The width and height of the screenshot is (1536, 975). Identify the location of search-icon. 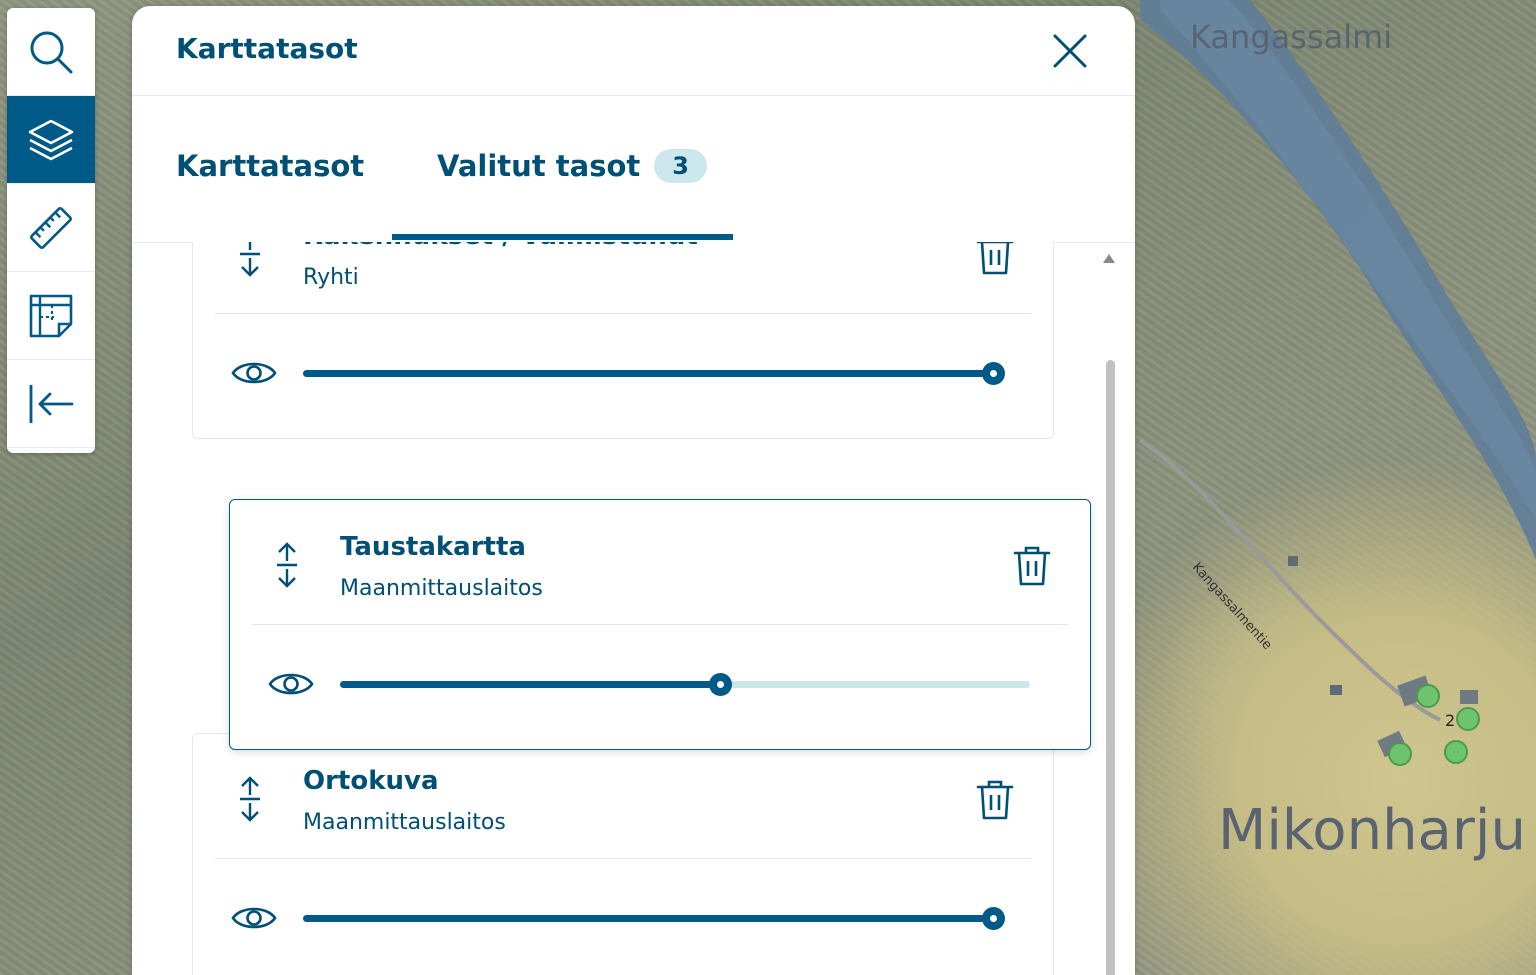
(51, 52).